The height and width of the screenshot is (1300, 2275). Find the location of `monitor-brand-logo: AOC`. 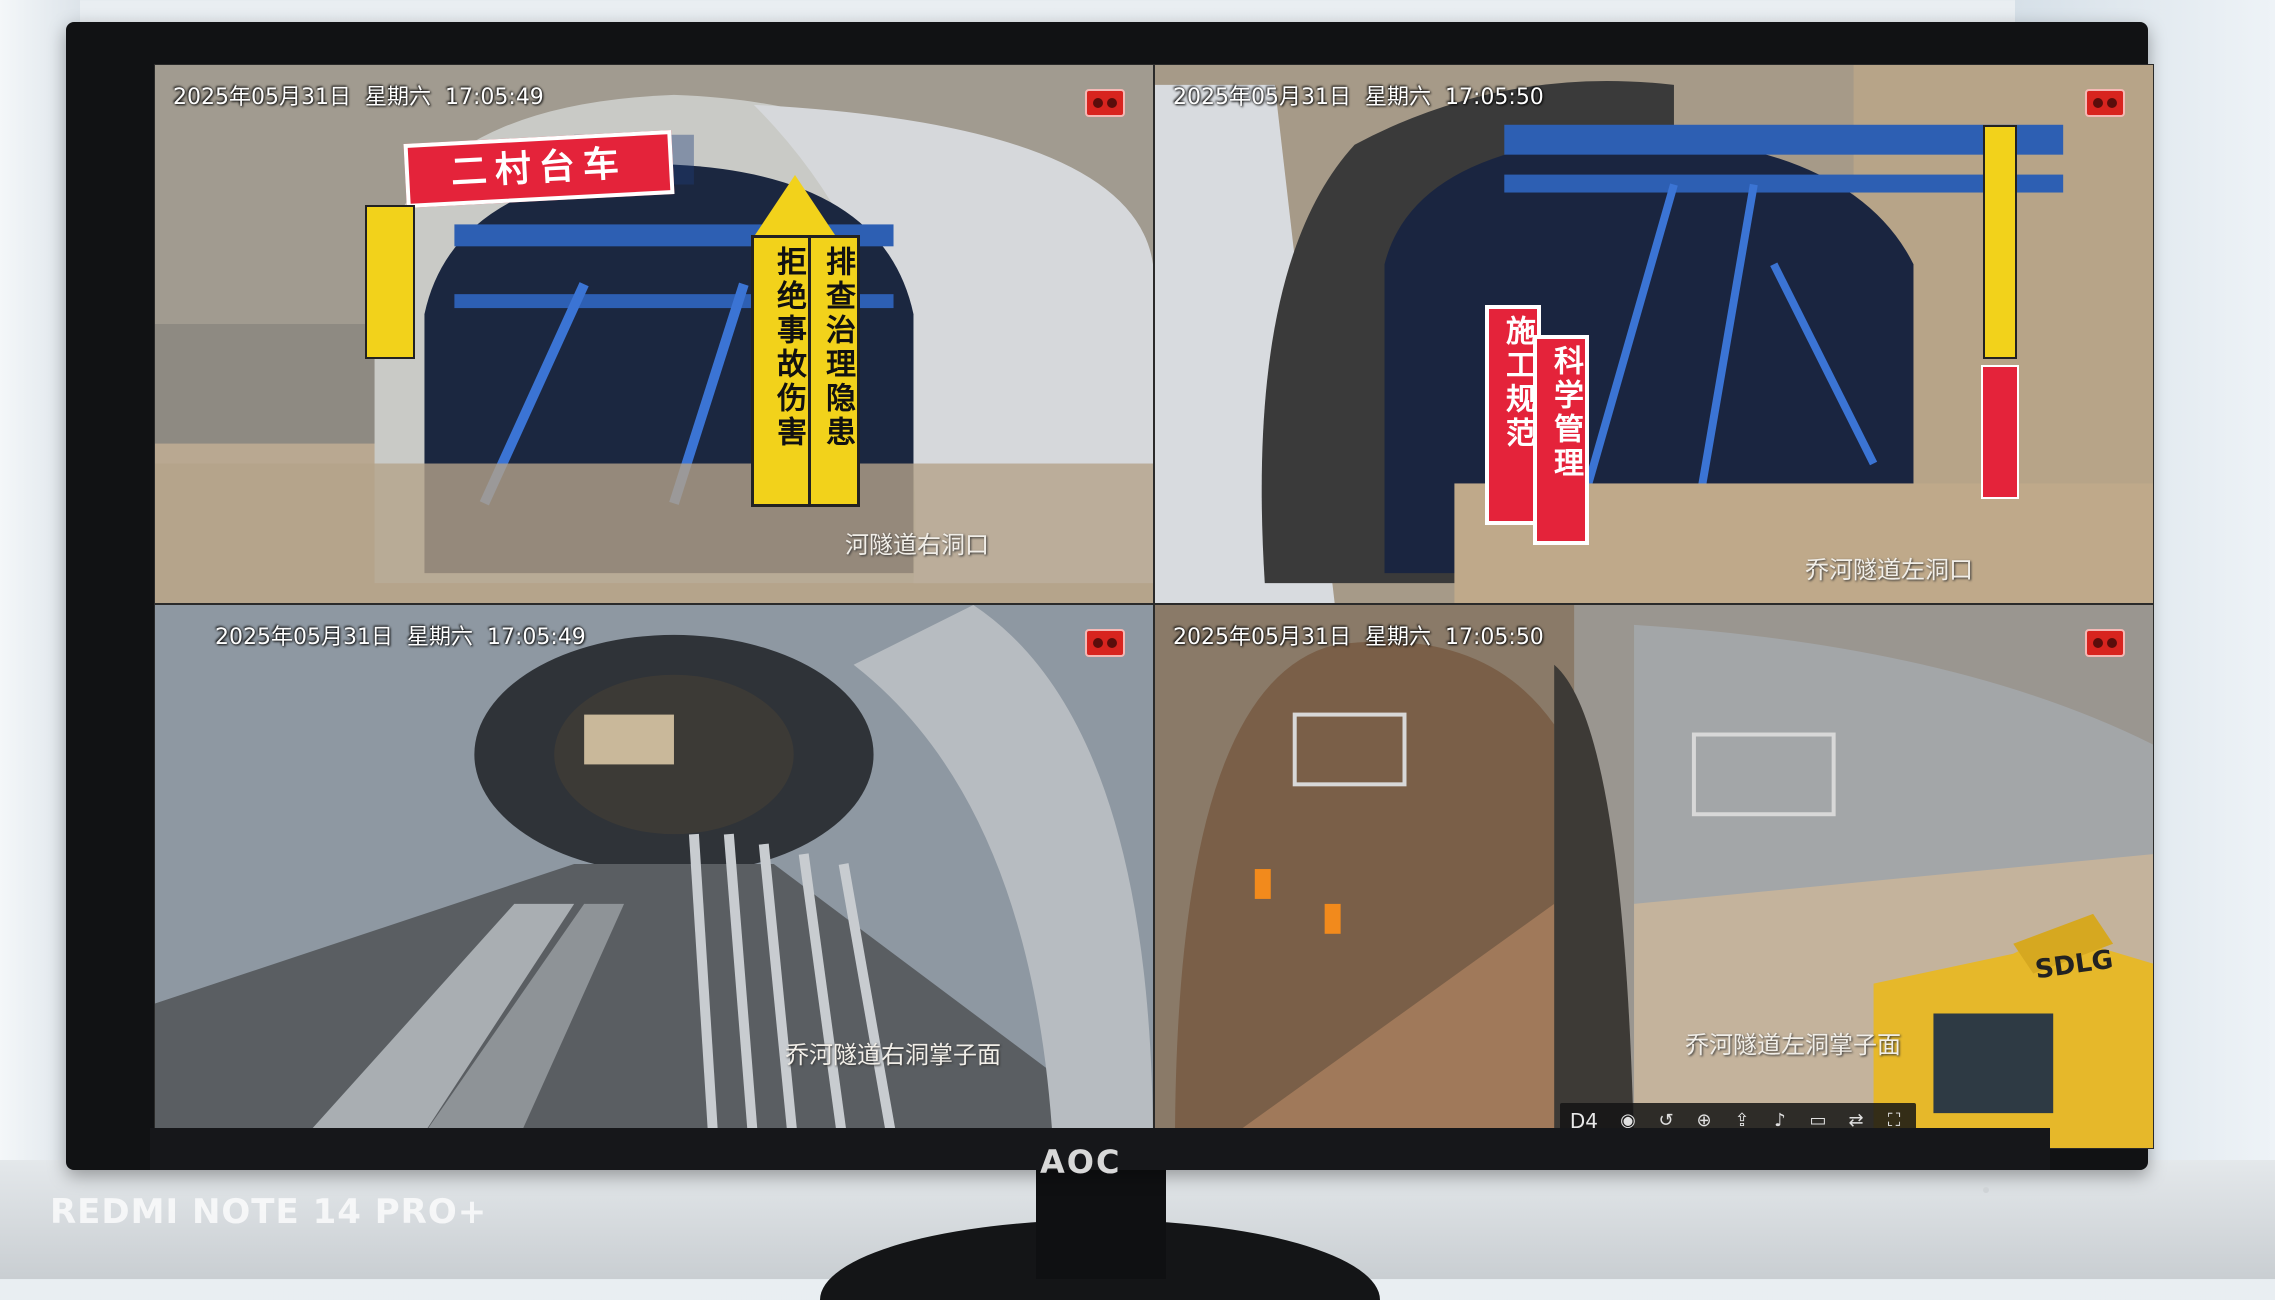

monitor-brand-logo: AOC is located at coordinates (1081, 1162).